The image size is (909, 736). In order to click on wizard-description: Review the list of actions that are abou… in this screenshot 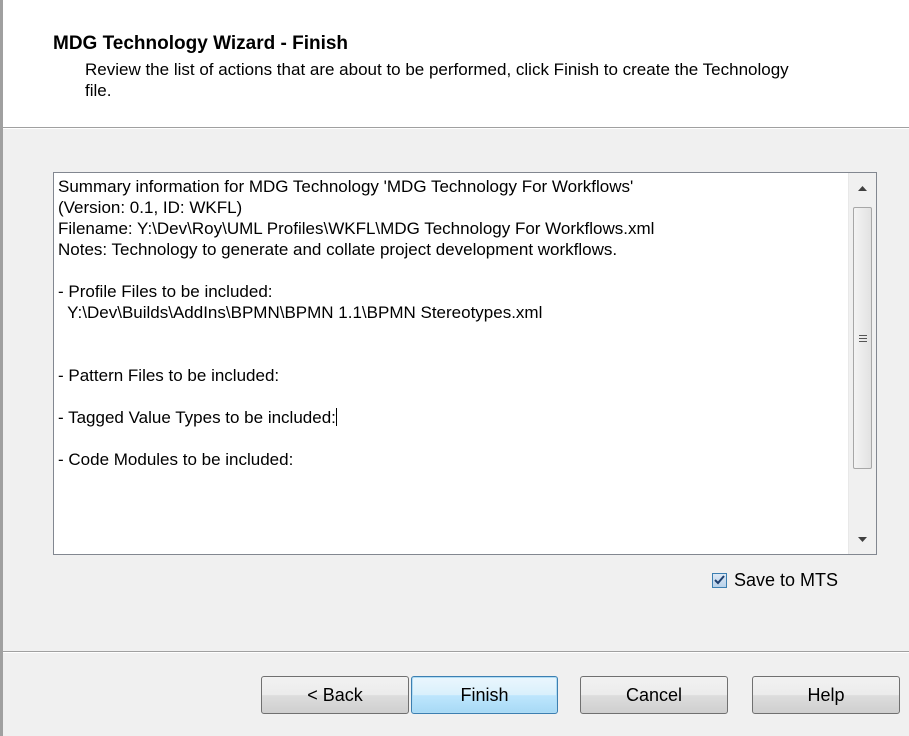, I will do `click(437, 80)`.